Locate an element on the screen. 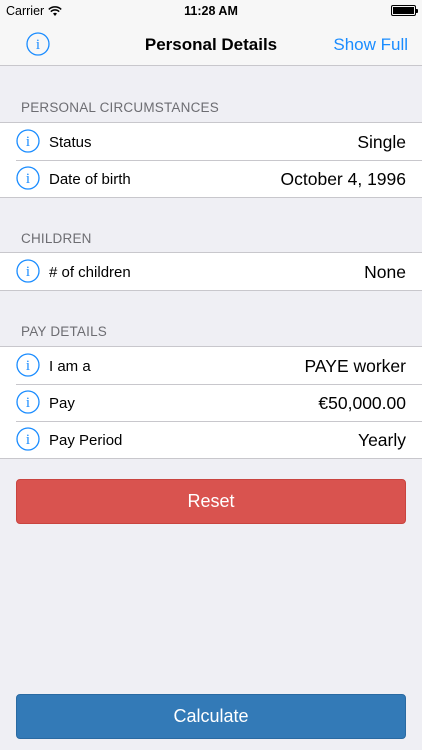 The height and width of the screenshot is (750, 422). reset-button: Reset is located at coordinates (211, 501).